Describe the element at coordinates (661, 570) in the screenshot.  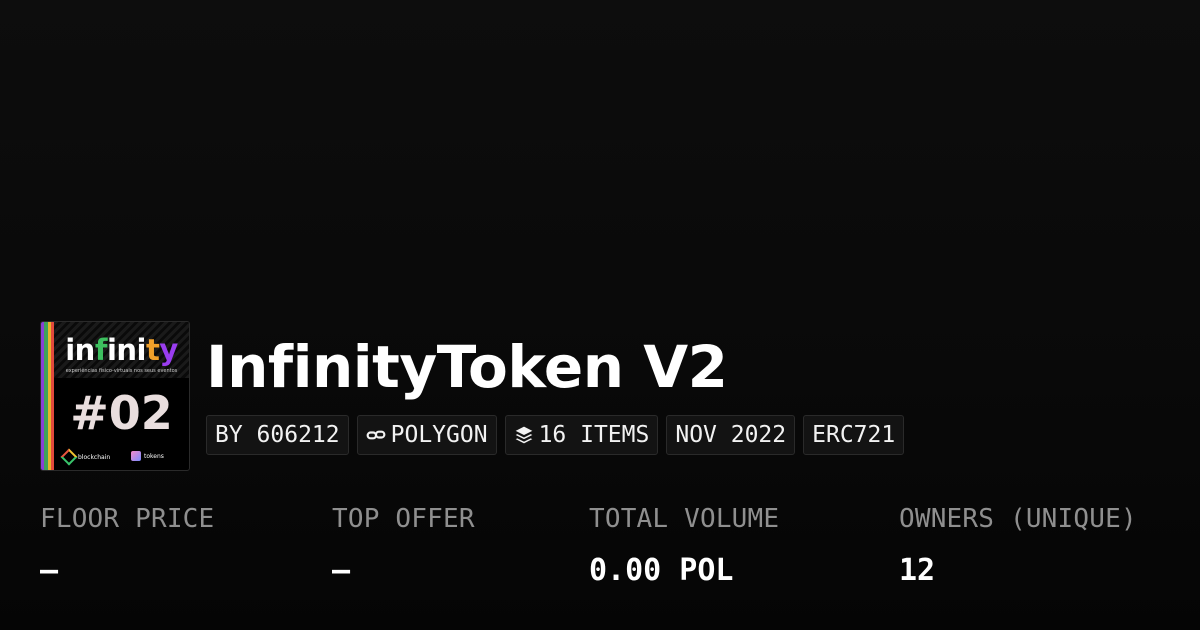
I see `total-volume-value: 0.00 POL` at that location.